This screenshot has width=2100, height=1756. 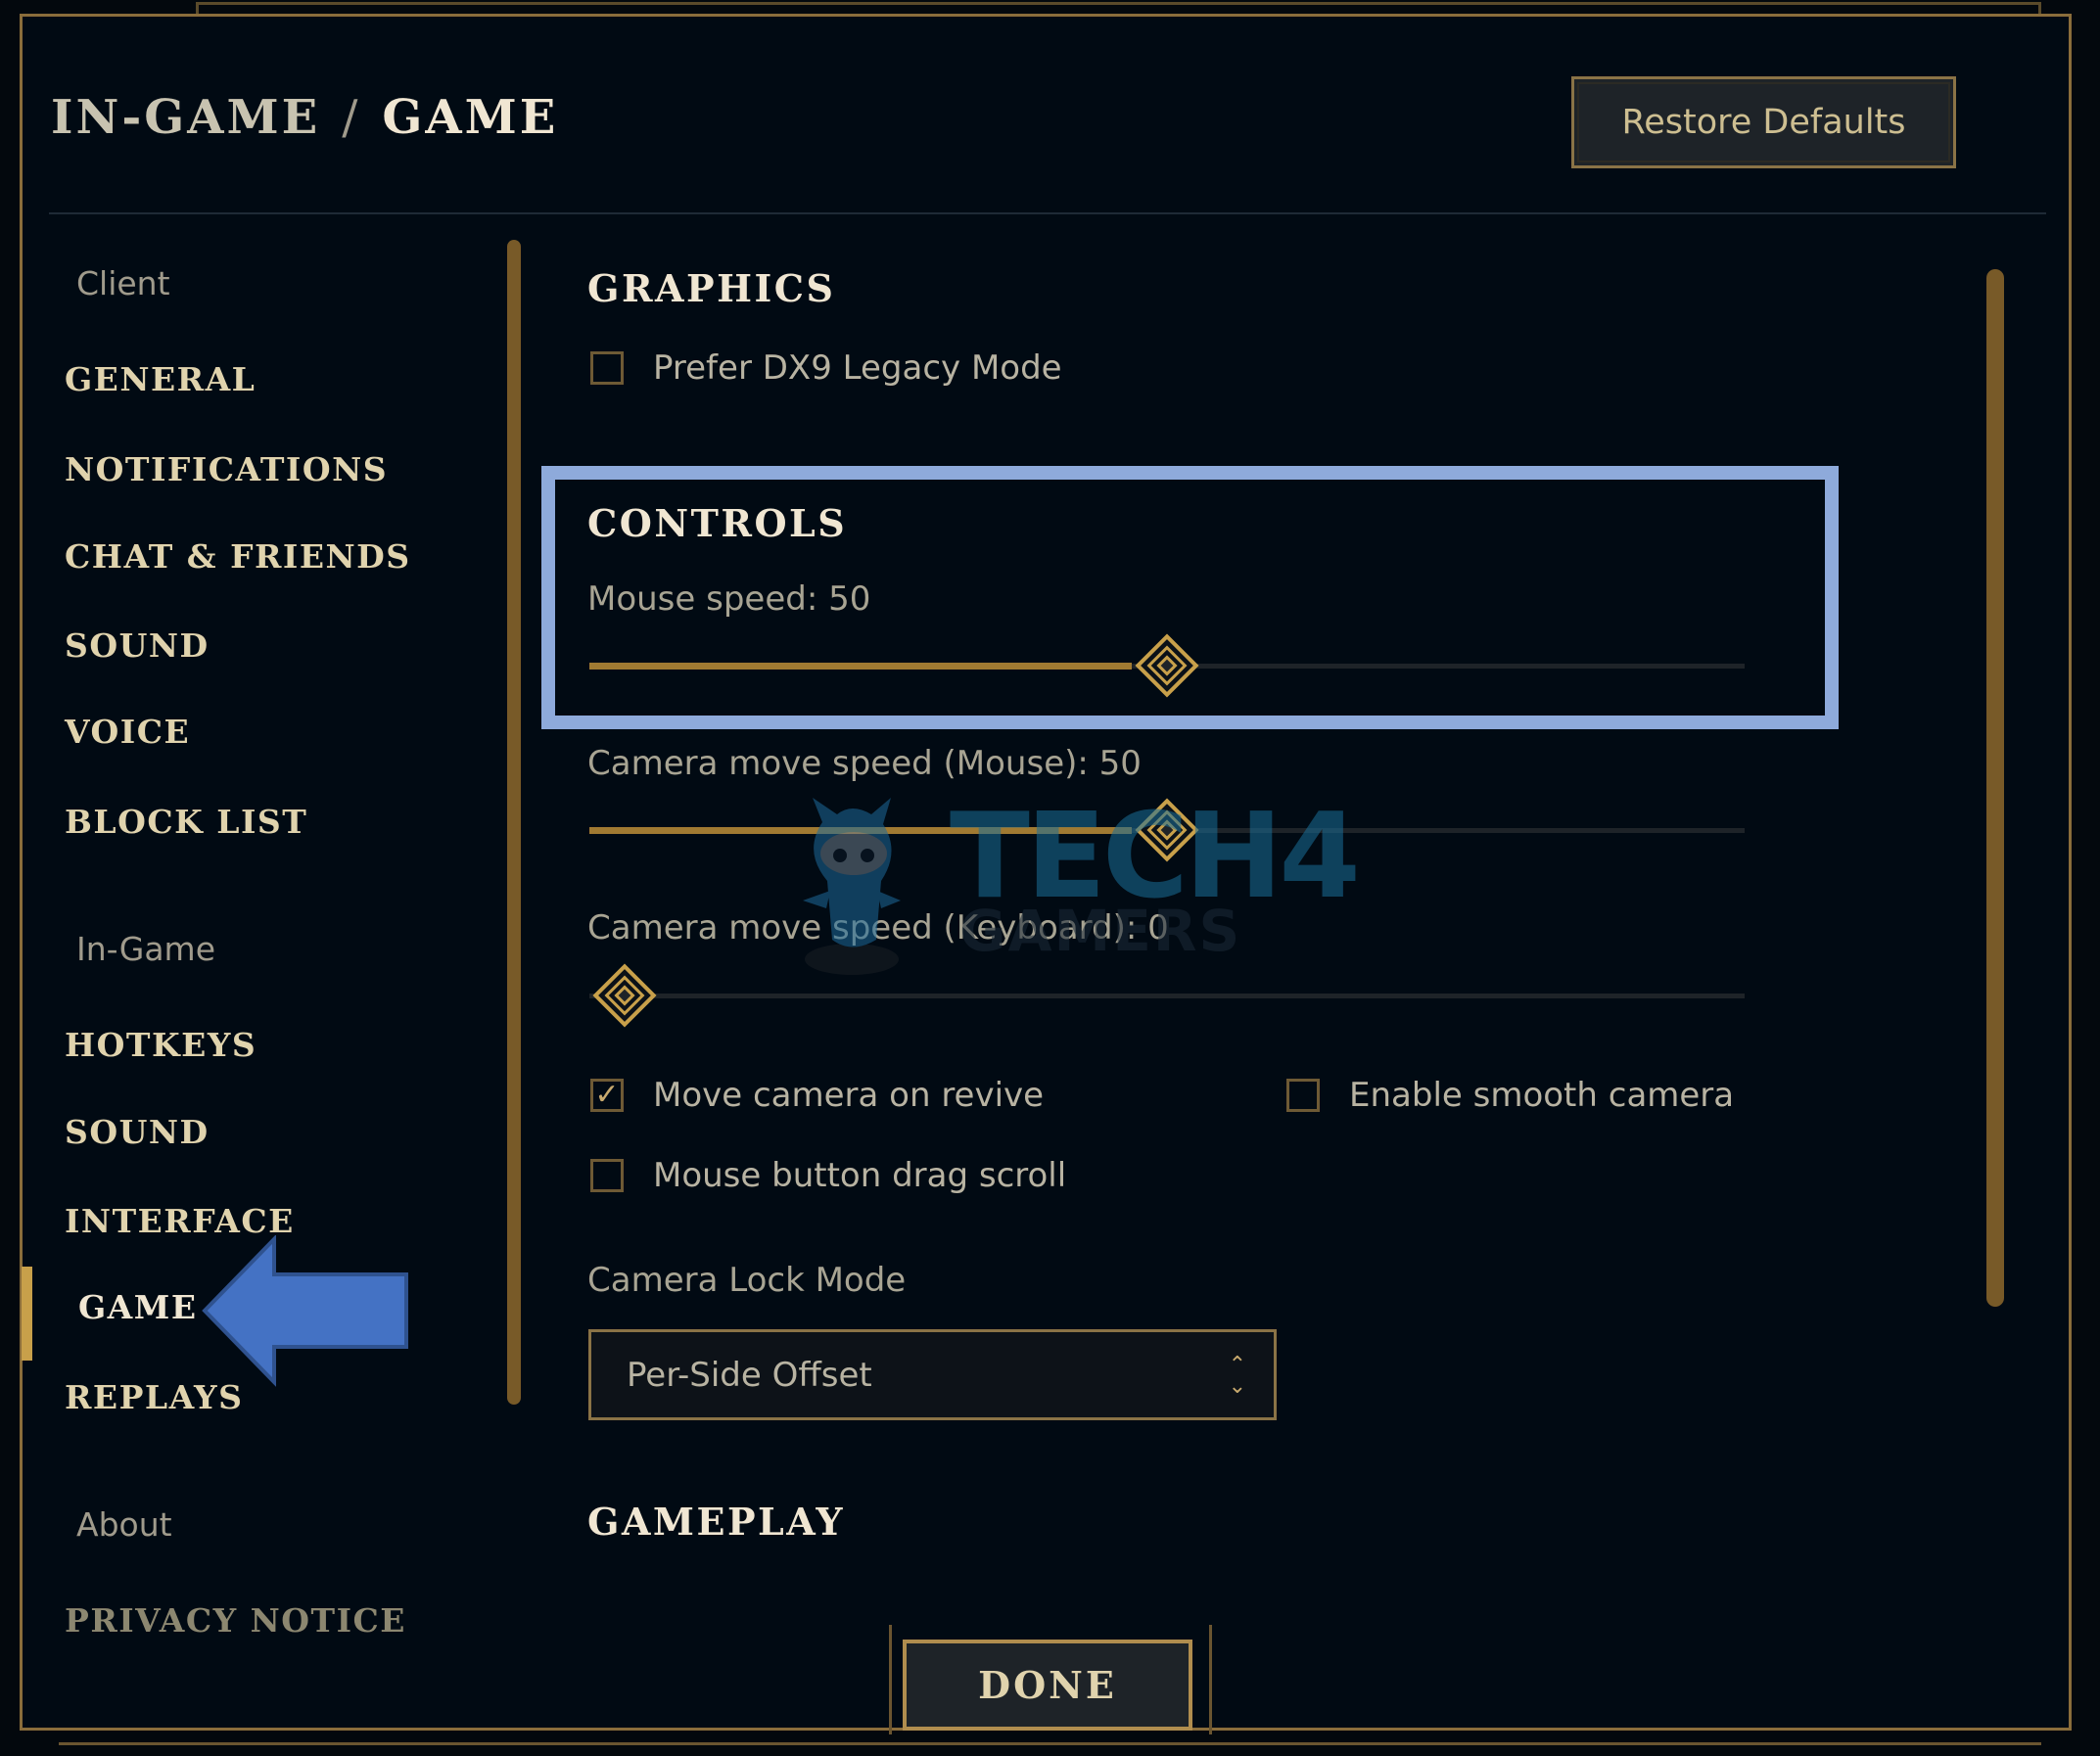 What do you see at coordinates (161, 1045) in the screenshot?
I see `sidebar-item-hotkeys: HOTKEYS` at bounding box center [161, 1045].